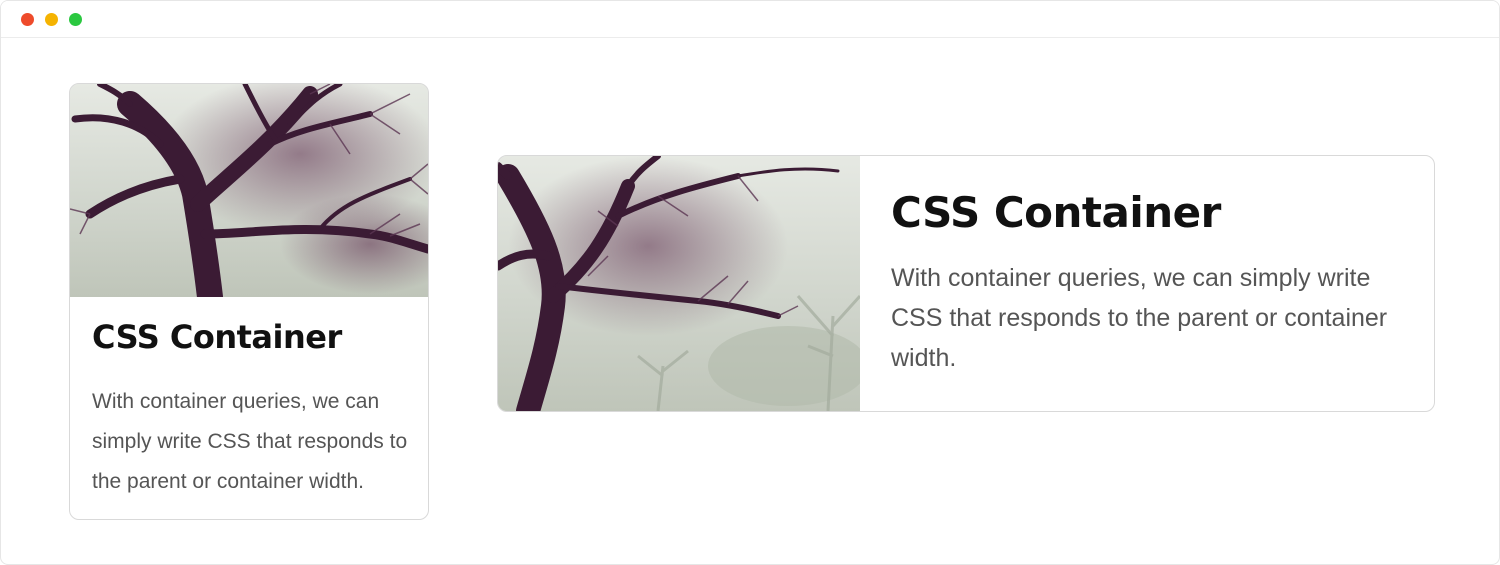  What do you see at coordinates (75, 19) in the screenshot?
I see `maximize-window-button` at bounding box center [75, 19].